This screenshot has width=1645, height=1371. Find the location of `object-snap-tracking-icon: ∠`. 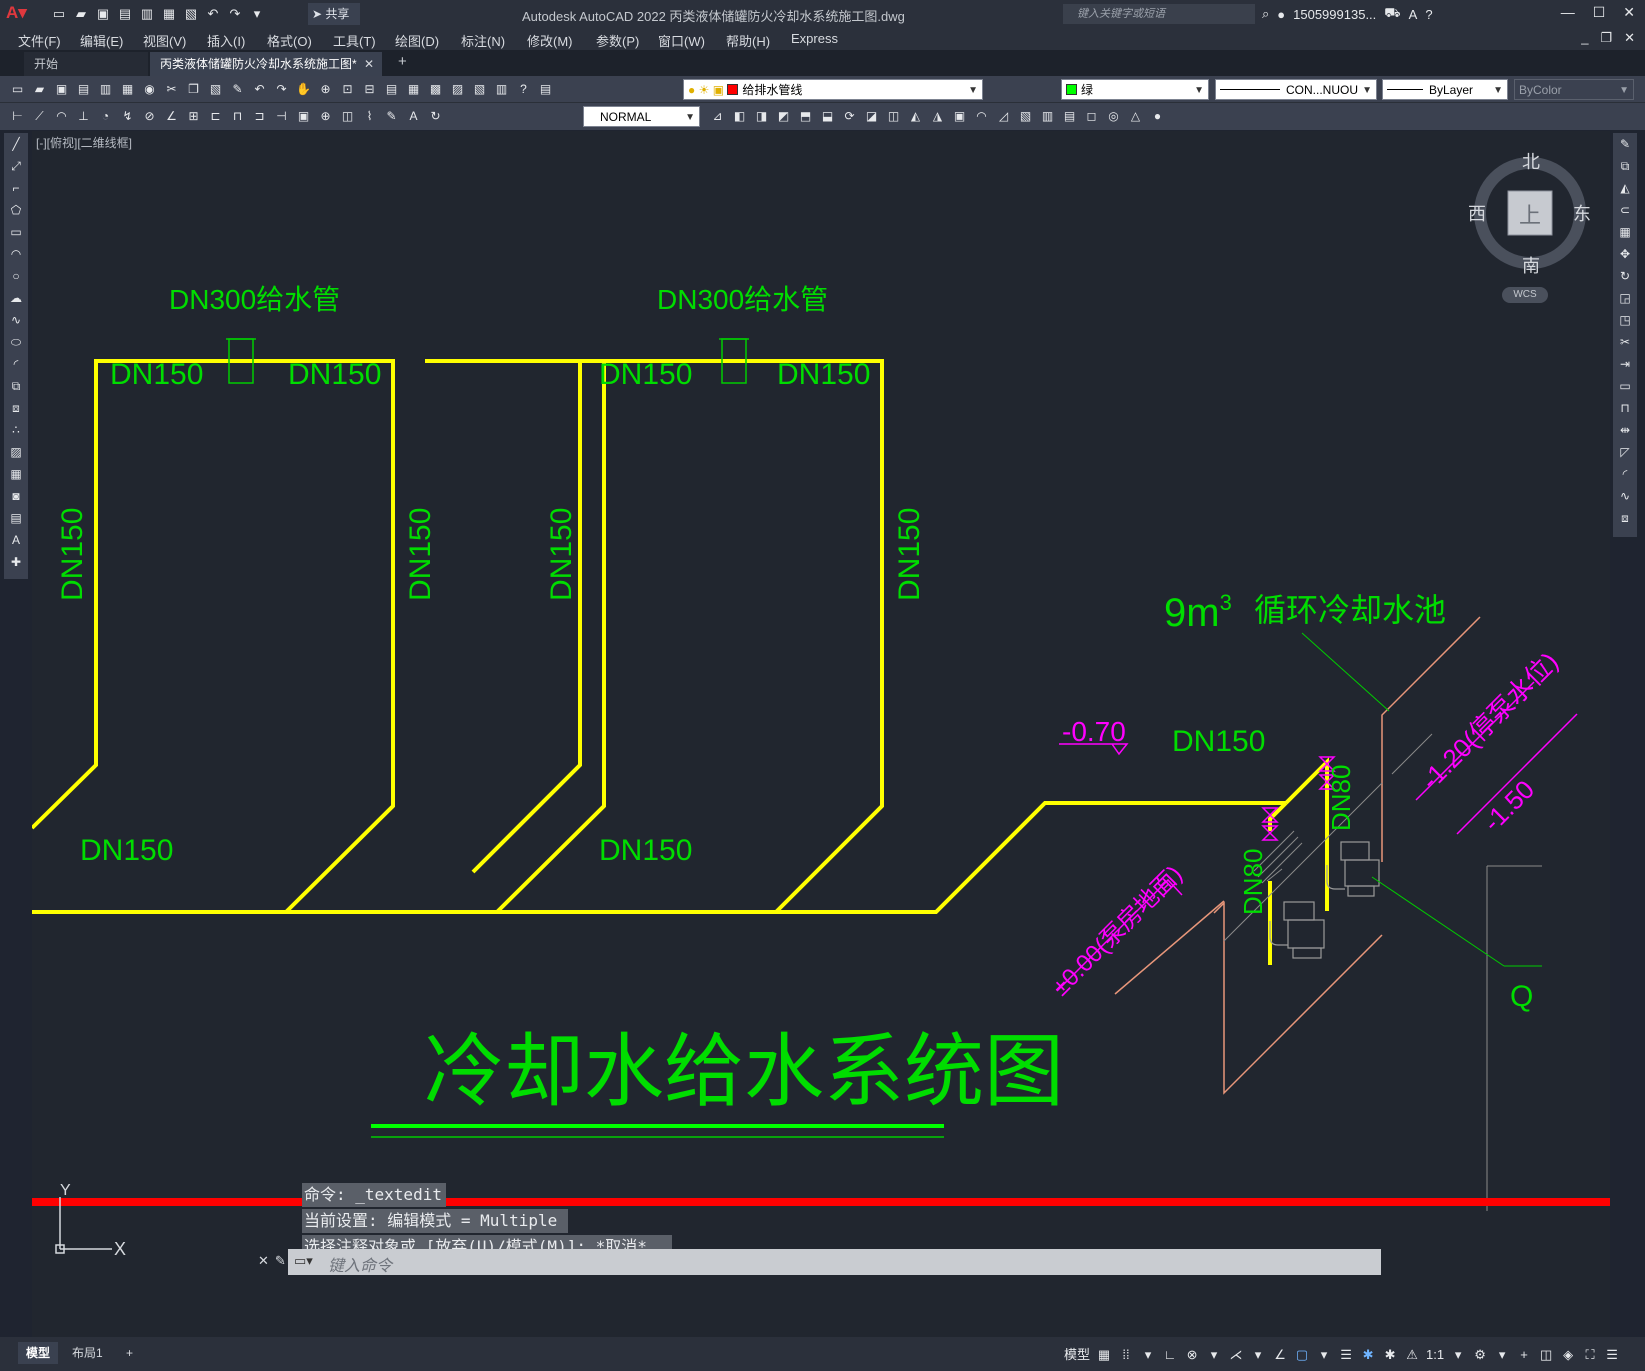

object-snap-tracking-icon: ∠ is located at coordinates (1280, 1355).